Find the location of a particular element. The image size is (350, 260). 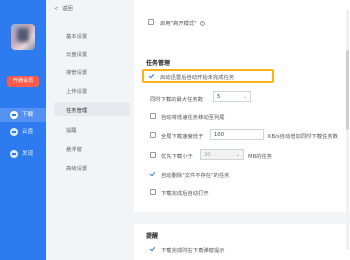

auto-delete-label: 自动删除"文件不存在"的任务 is located at coordinates (195, 176).